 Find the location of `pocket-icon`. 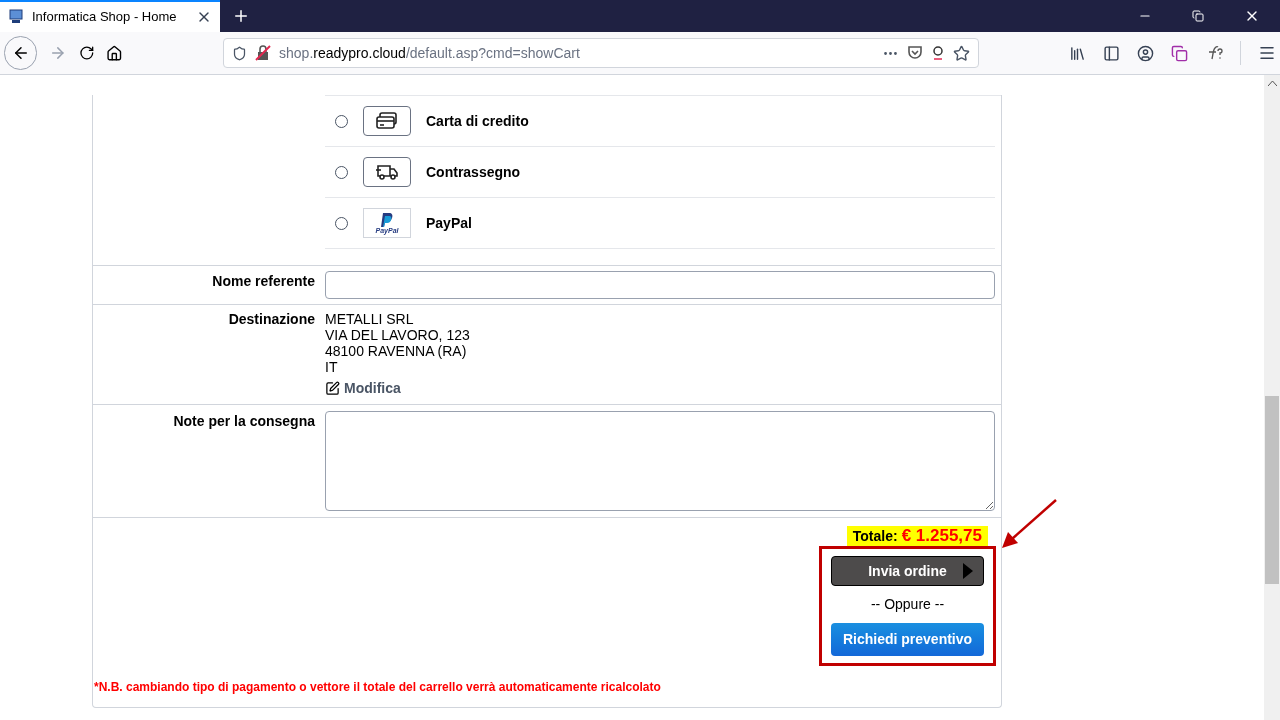

pocket-icon is located at coordinates (915, 53).